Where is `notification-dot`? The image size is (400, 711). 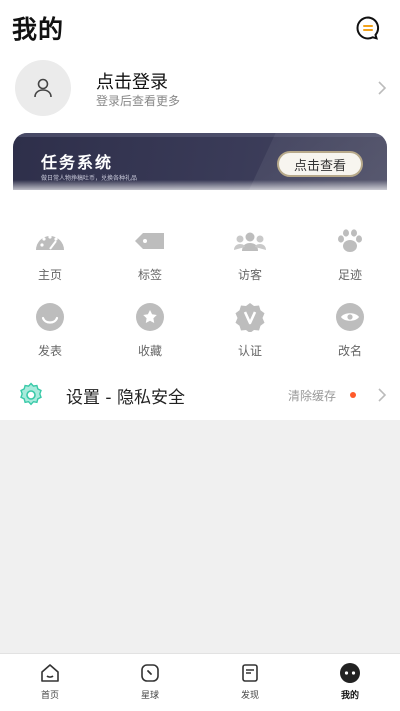 notification-dot is located at coordinates (353, 395).